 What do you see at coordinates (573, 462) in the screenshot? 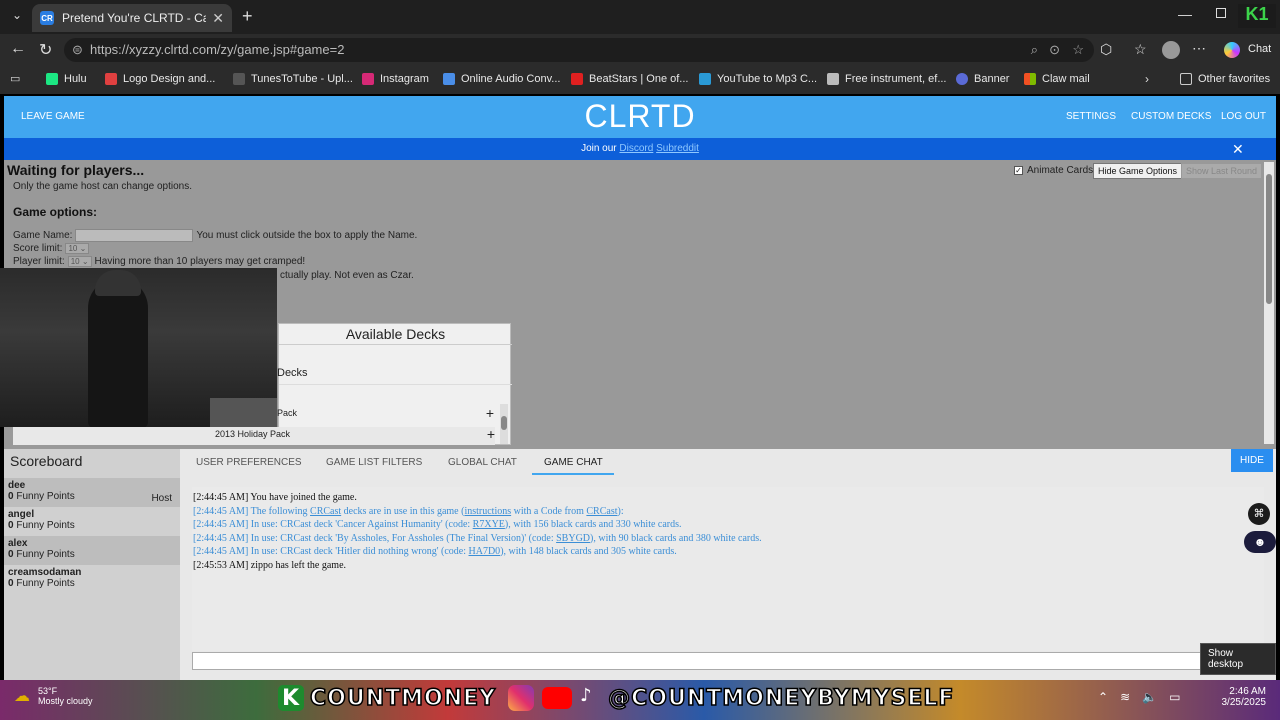
I see `tab-game-chat: GAME CHAT` at bounding box center [573, 462].